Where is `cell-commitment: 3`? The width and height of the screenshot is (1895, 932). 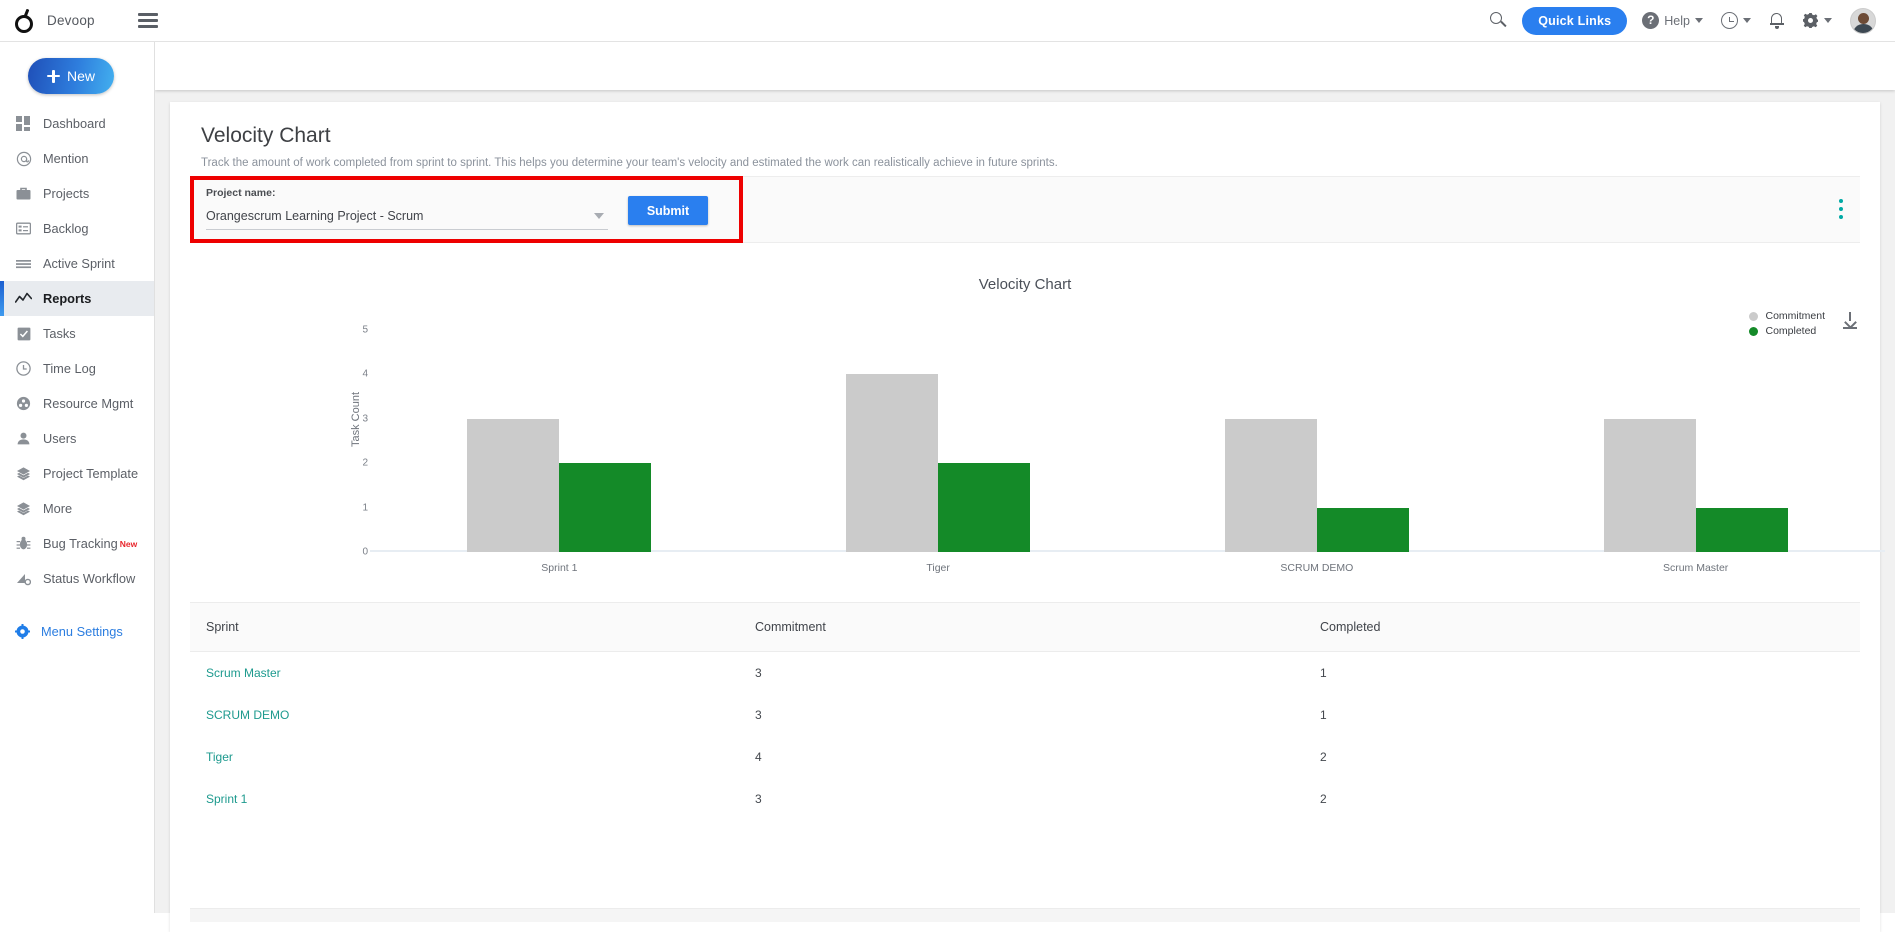
cell-commitment: 3 is located at coordinates (758, 673).